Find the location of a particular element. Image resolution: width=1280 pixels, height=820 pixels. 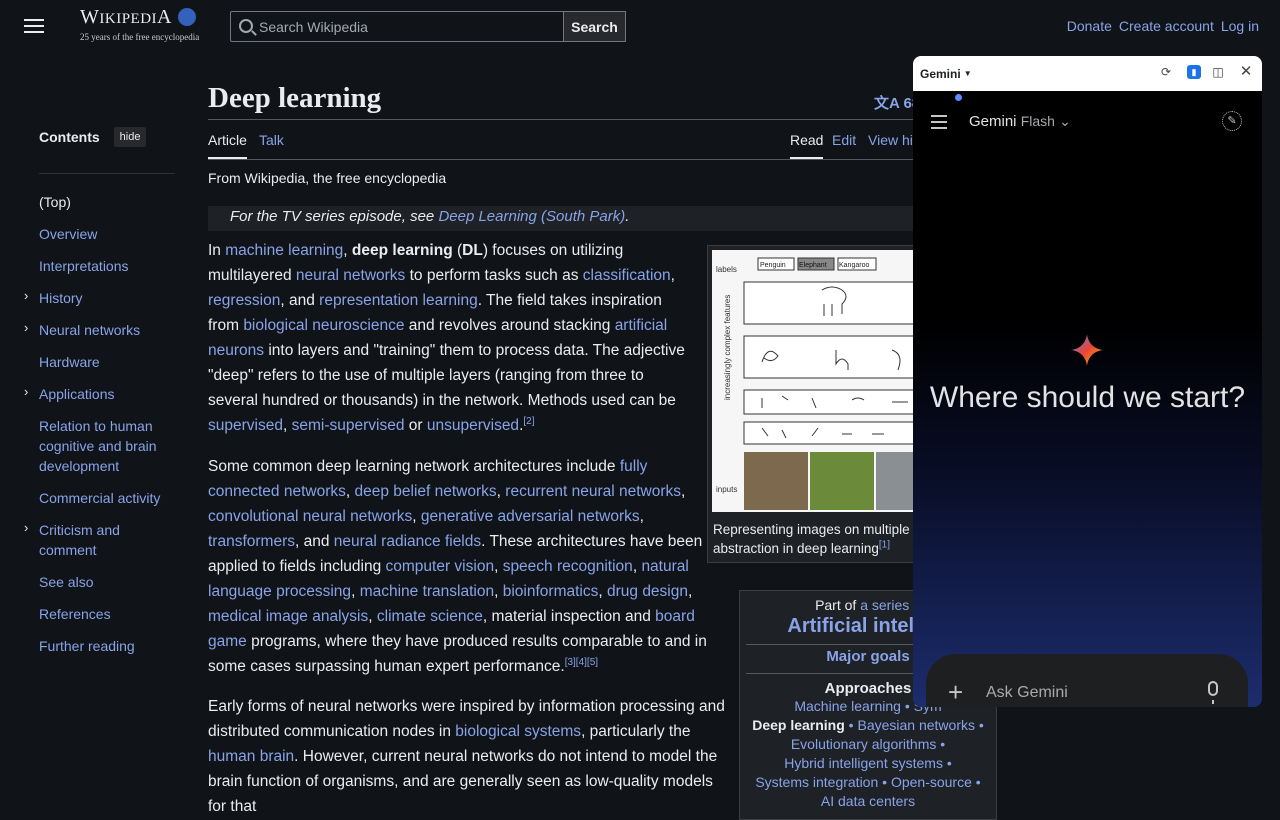

navbox-link: Machine learning is located at coordinates (847, 706).